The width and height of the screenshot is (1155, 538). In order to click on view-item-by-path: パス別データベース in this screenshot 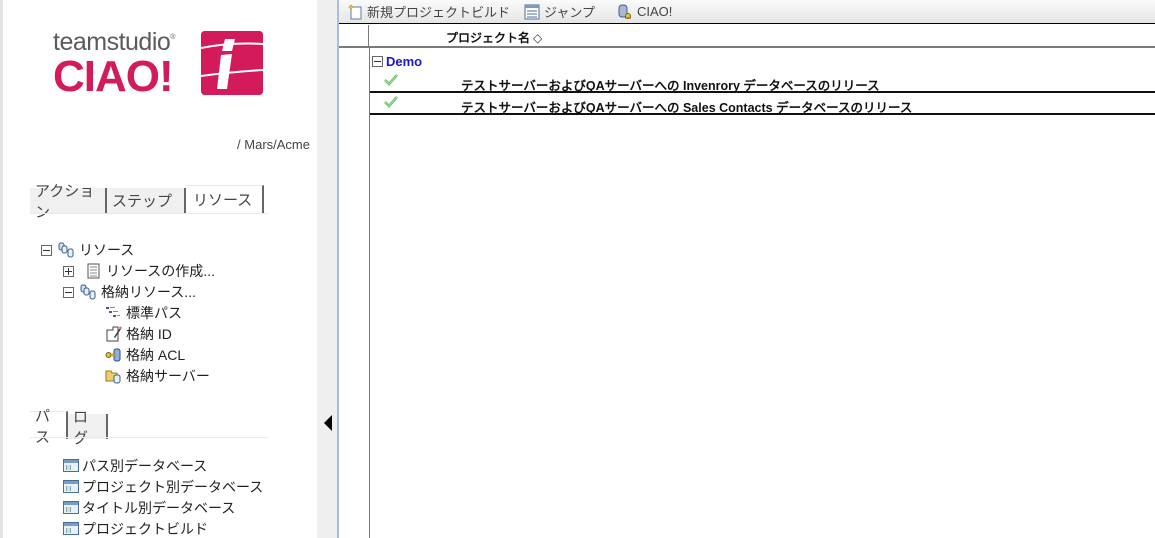, I will do `click(163, 465)`.